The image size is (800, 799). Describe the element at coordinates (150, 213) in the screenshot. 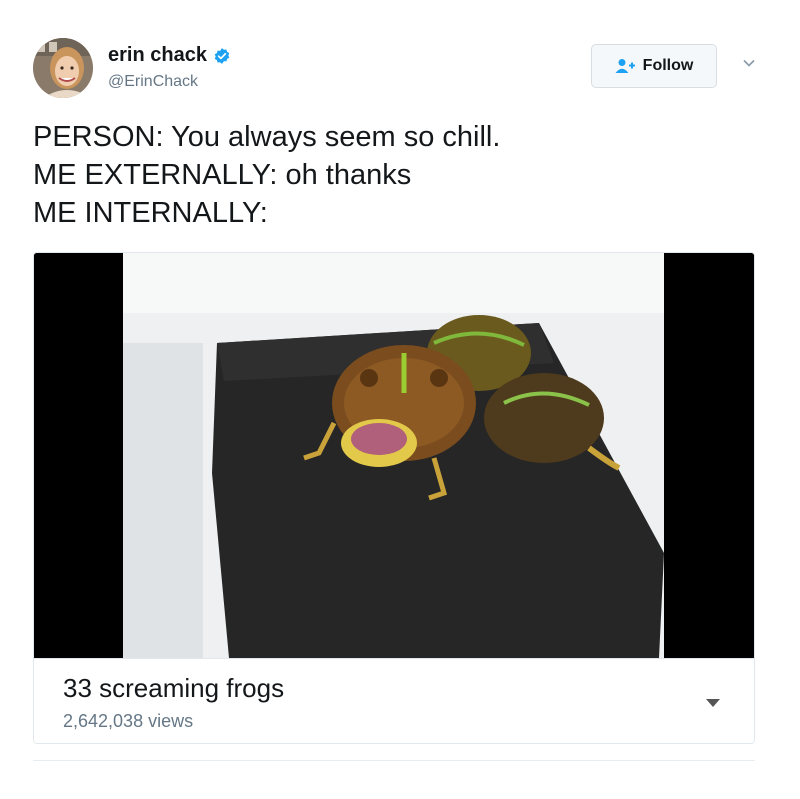

I see `tweet-line: ME INTERNALLY:` at that location.